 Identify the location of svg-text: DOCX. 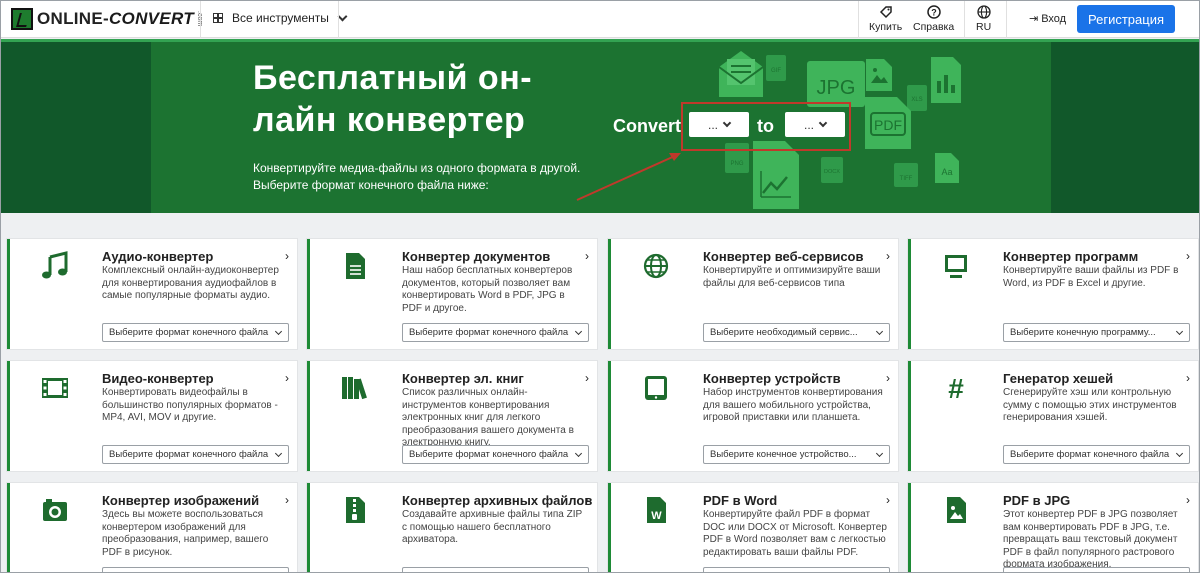
(832, 172).